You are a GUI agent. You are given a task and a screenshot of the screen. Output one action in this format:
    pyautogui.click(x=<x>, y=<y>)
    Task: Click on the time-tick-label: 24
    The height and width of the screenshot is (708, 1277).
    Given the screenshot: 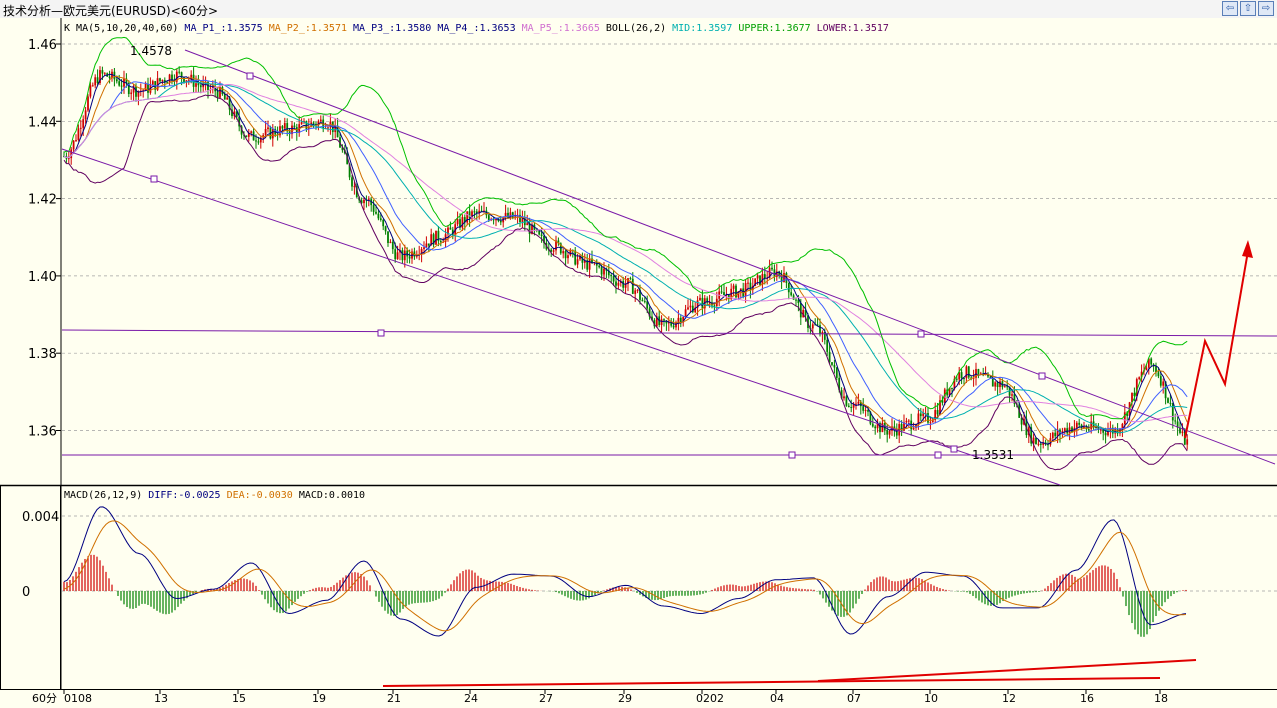 What is the action you would take?
    pyautogui.click(x=471, y=698)
    